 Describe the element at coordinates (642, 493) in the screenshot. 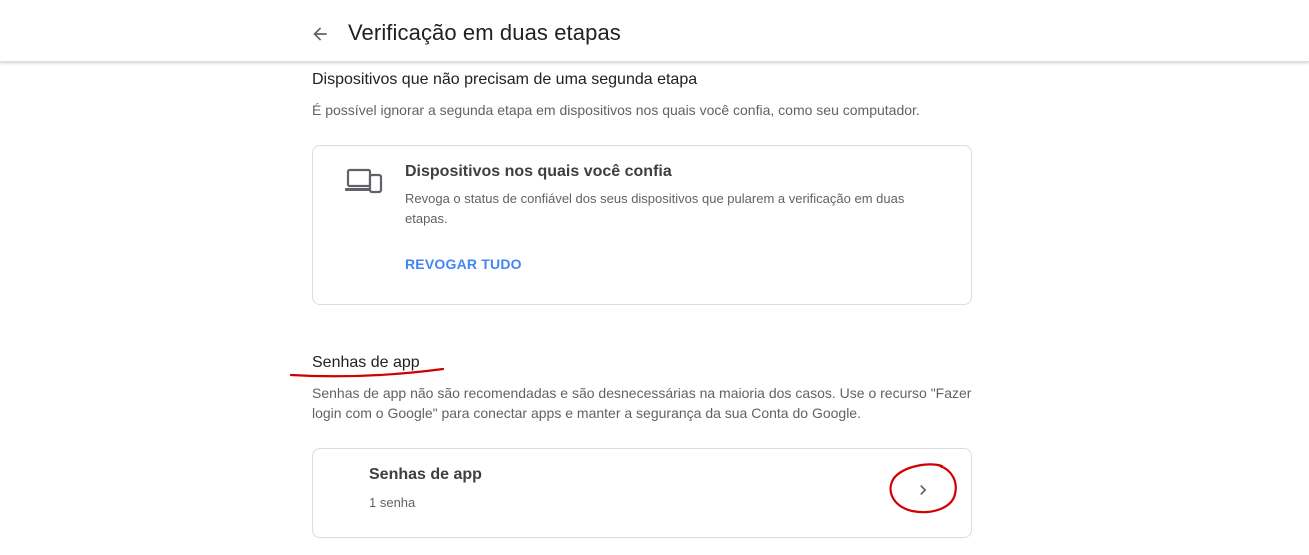

I see `app-passwords-card: Senhas de app 1 senha` at that location.